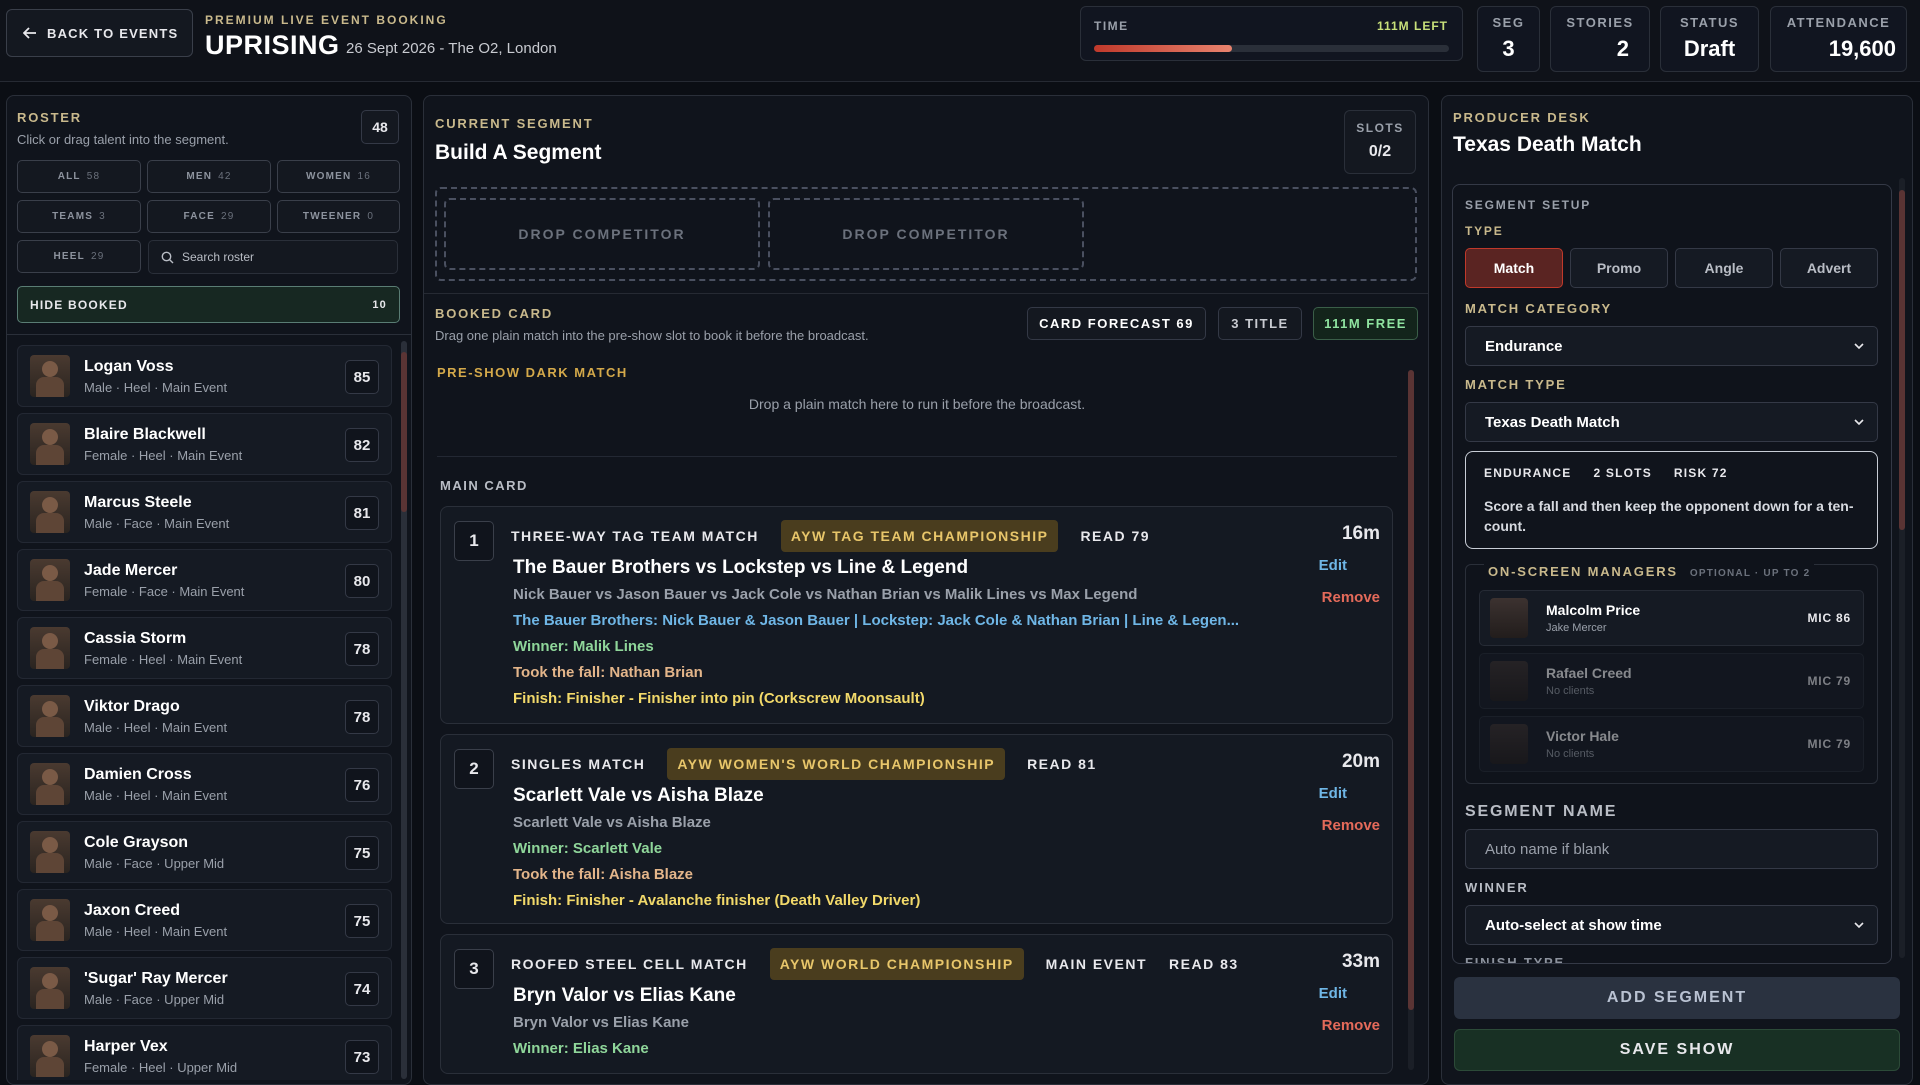  Describe the element at coordinates (474, 969) in the screenshot. I see `segment-number: 3` at that location.